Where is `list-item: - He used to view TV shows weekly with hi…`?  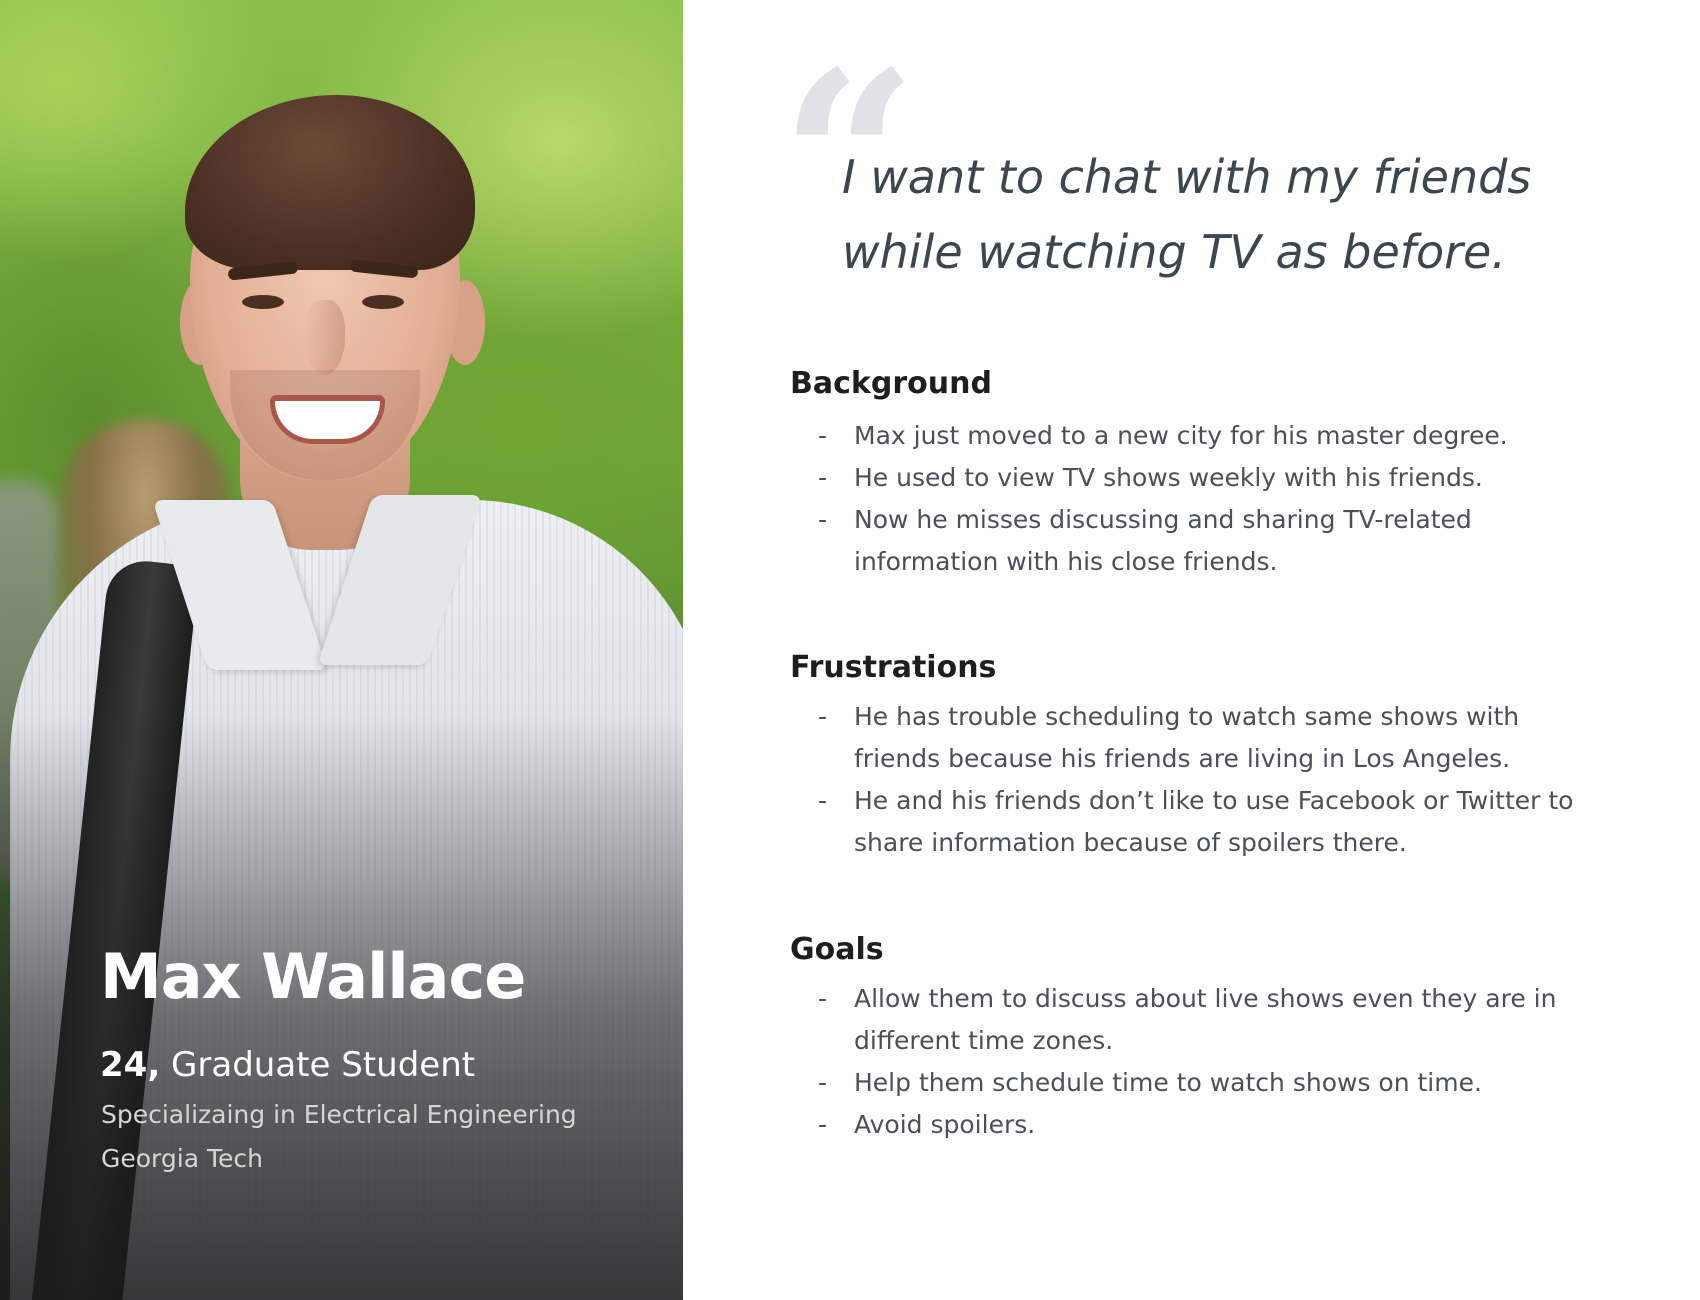
list-item: - He used to view TV shows weekly with hi… is located at coordinates (1208, 478).